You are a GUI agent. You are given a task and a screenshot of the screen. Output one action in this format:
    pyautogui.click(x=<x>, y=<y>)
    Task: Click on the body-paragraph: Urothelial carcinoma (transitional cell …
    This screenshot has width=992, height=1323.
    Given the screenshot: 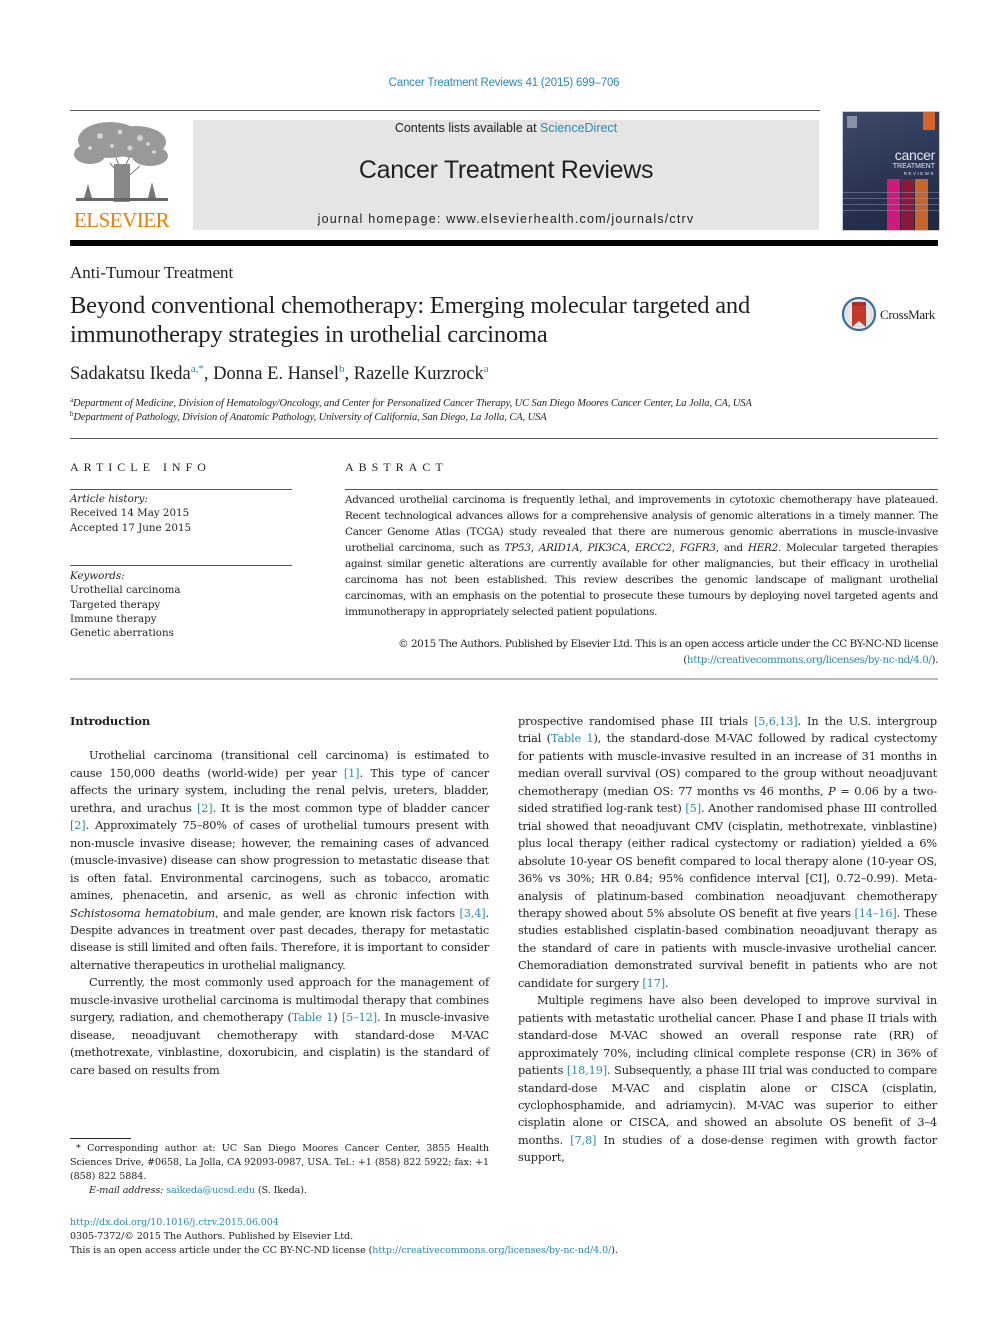 What is the action you would take?
    pyautogui.click(x=280, y=860)
    